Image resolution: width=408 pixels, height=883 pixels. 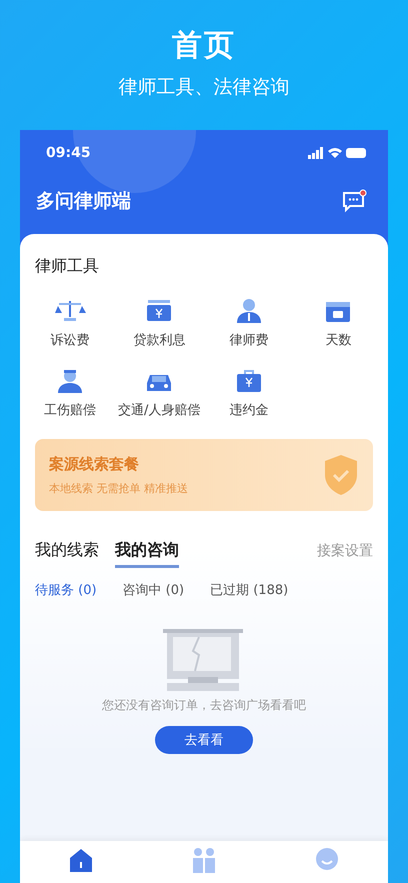 I want to click on tool-label: 律师费, so click(x=248, y=340).